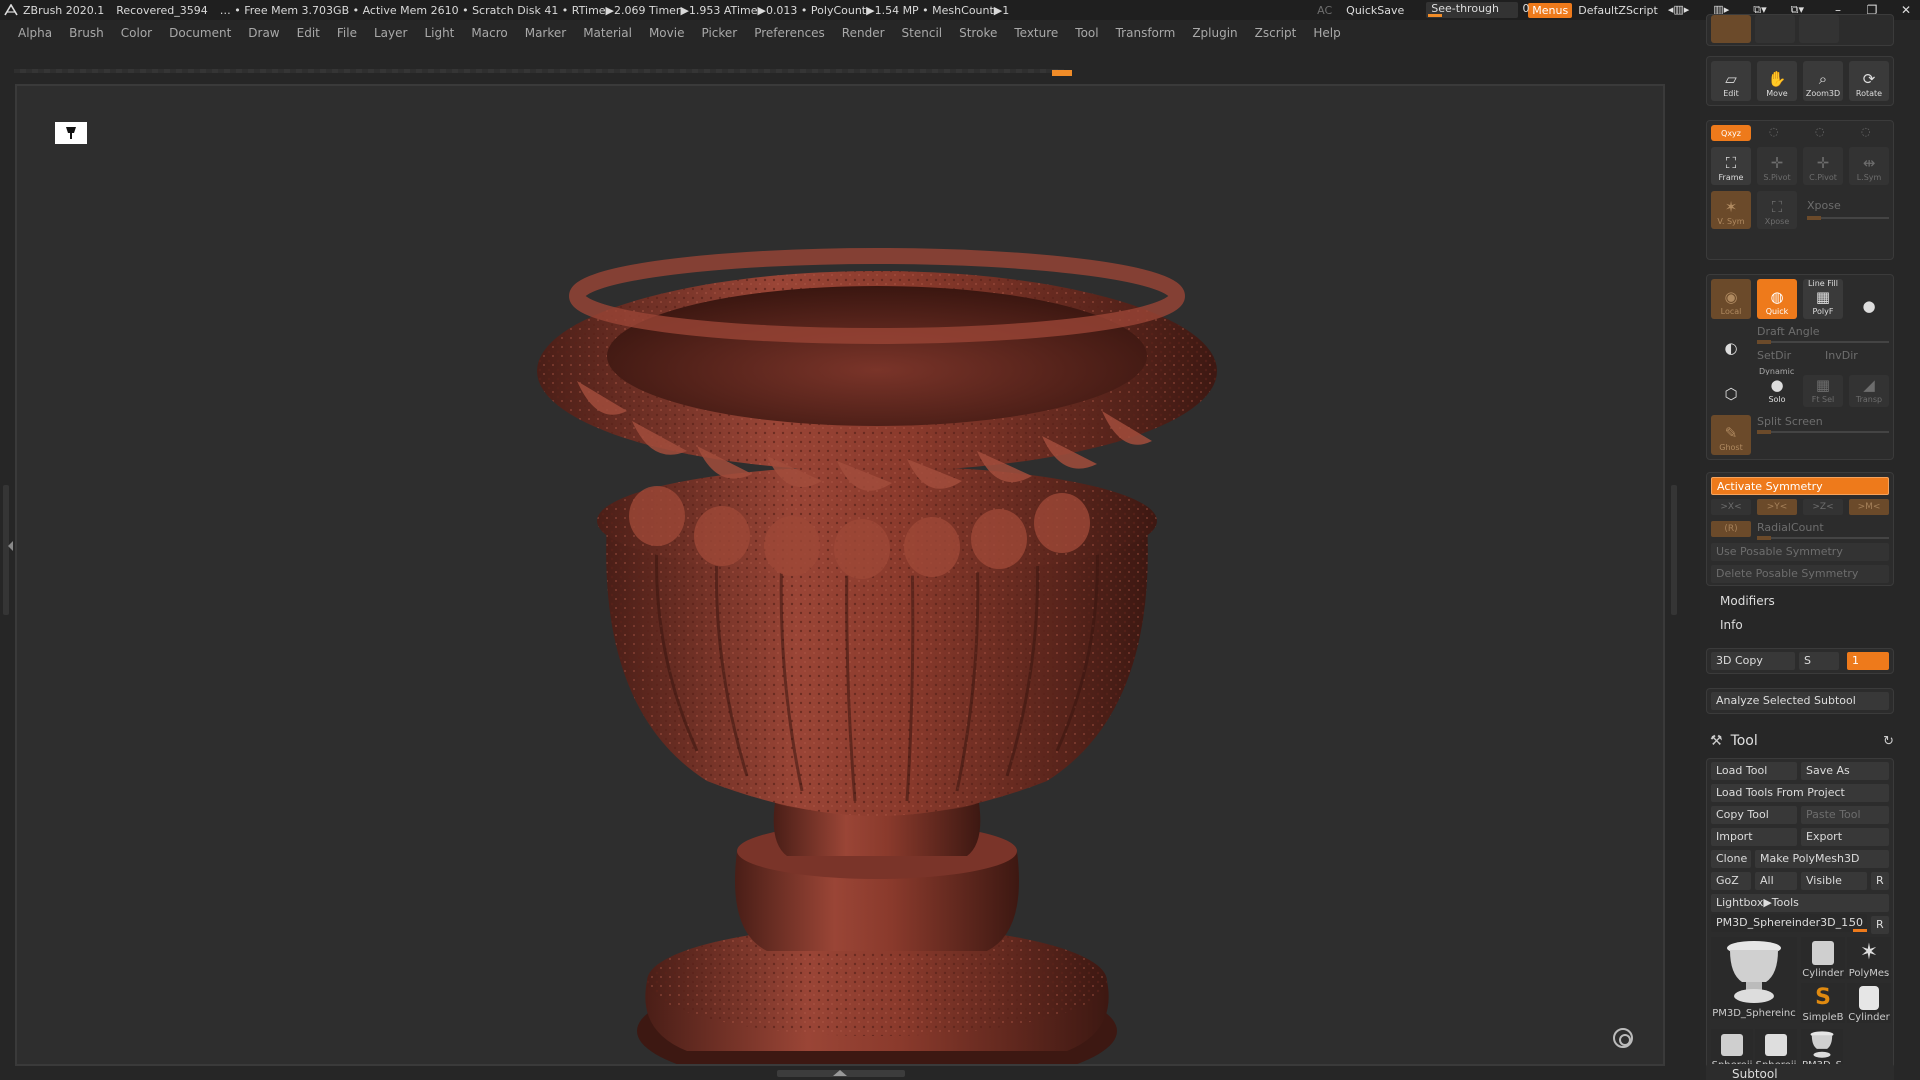 The width and height of the screenshot is (1920, 1080). Describe the element at coordinates (1822, 859) in the screenshot. I see `make-polymesh-button: Make PolyMesh3D` at that location.